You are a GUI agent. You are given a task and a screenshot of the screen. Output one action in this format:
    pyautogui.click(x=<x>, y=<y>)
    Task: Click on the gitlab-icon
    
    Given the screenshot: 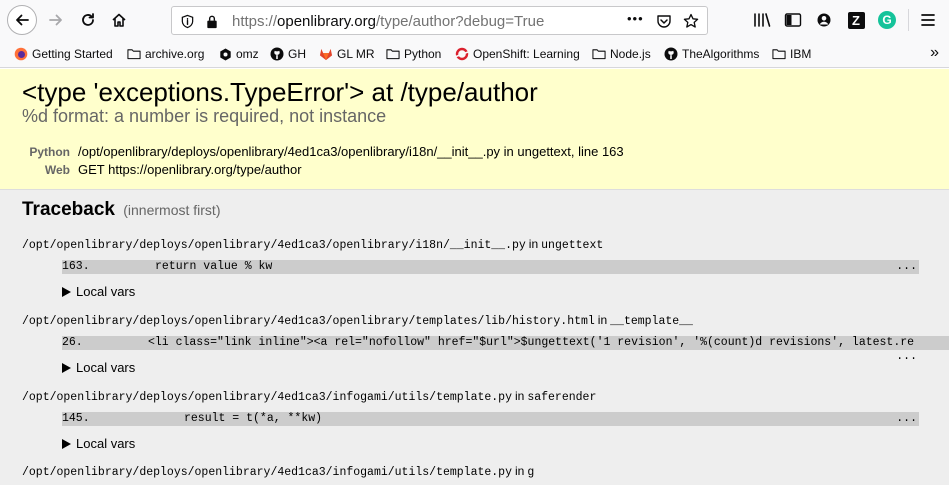 What is the action you would take?
    pyautogui.click(x=326, y=54)
    